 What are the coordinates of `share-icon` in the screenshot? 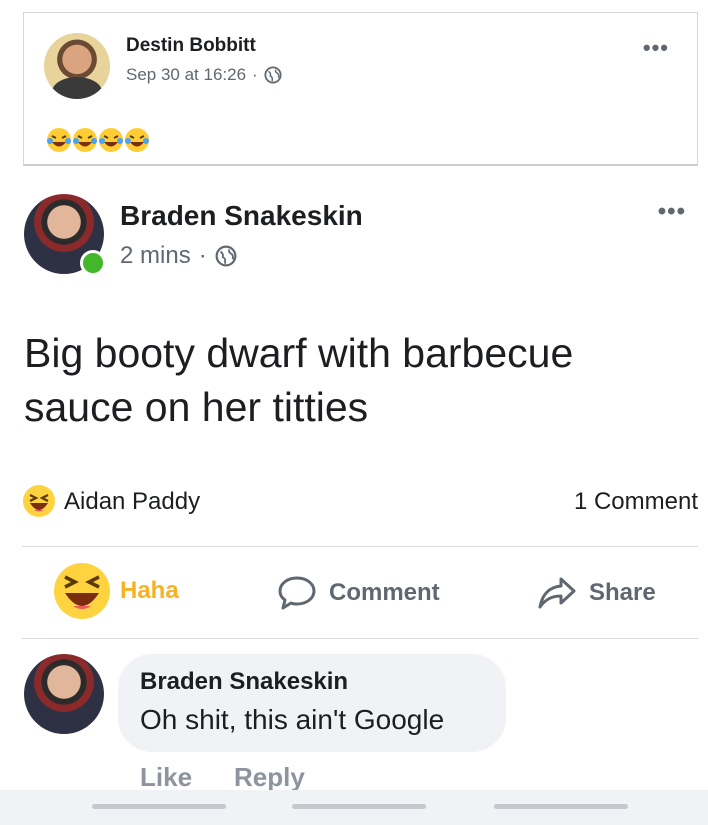 It's located at (557, 593).